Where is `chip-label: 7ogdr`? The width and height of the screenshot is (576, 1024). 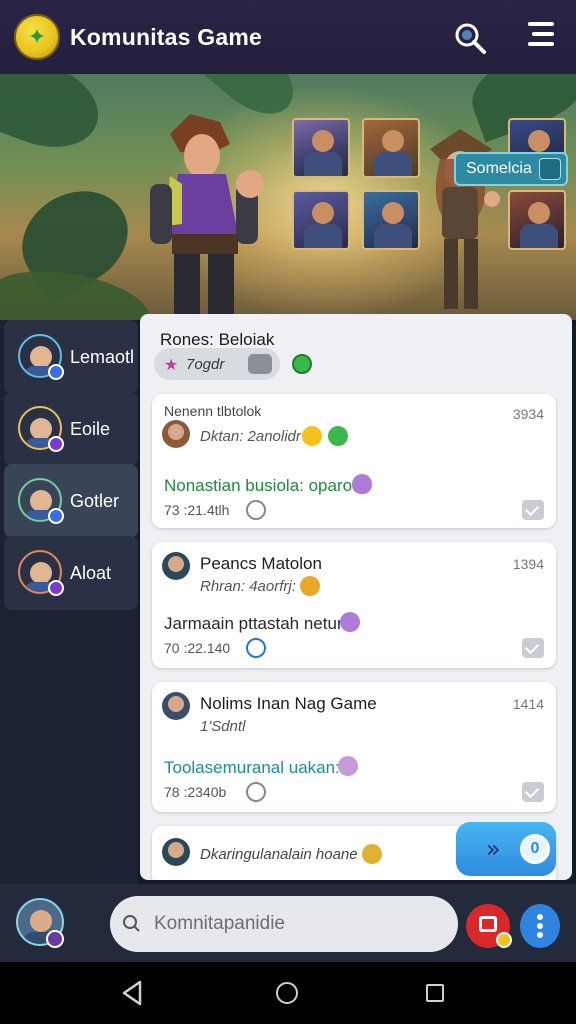
chip-label: 7ogdr is located at coordinates (205, 364).